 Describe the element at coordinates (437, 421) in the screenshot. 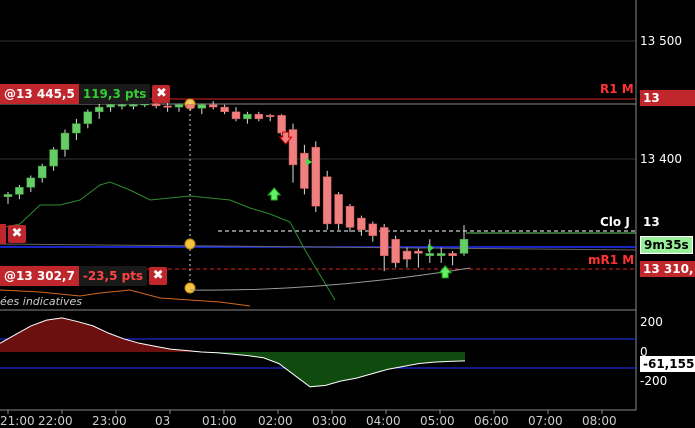

I see `x-axis-label: 05:00` at that location.